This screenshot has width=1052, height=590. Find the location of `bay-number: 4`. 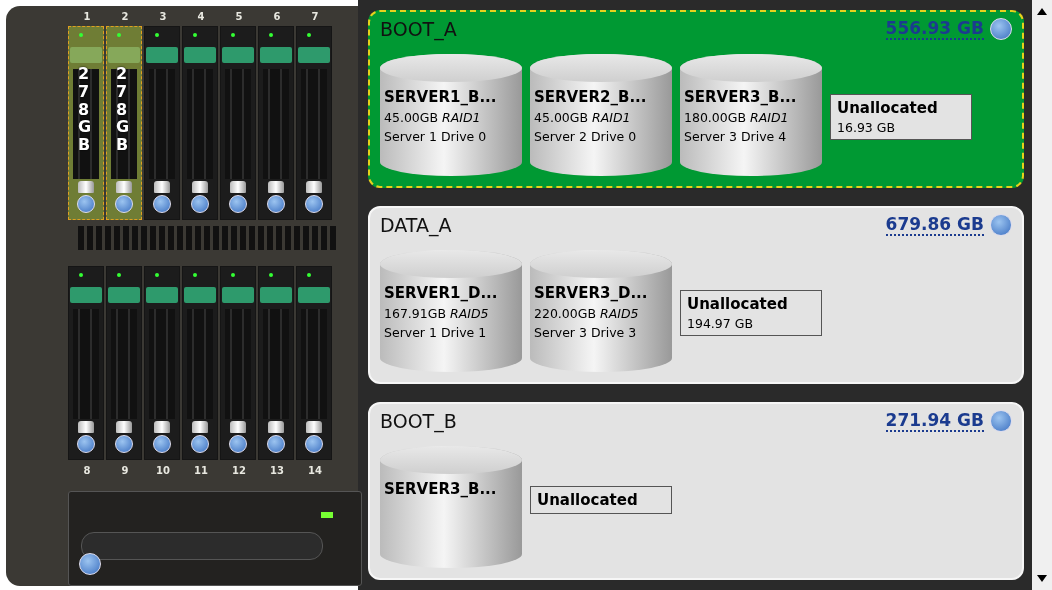

bay-number: 4 is located at coordinates (201, 16).